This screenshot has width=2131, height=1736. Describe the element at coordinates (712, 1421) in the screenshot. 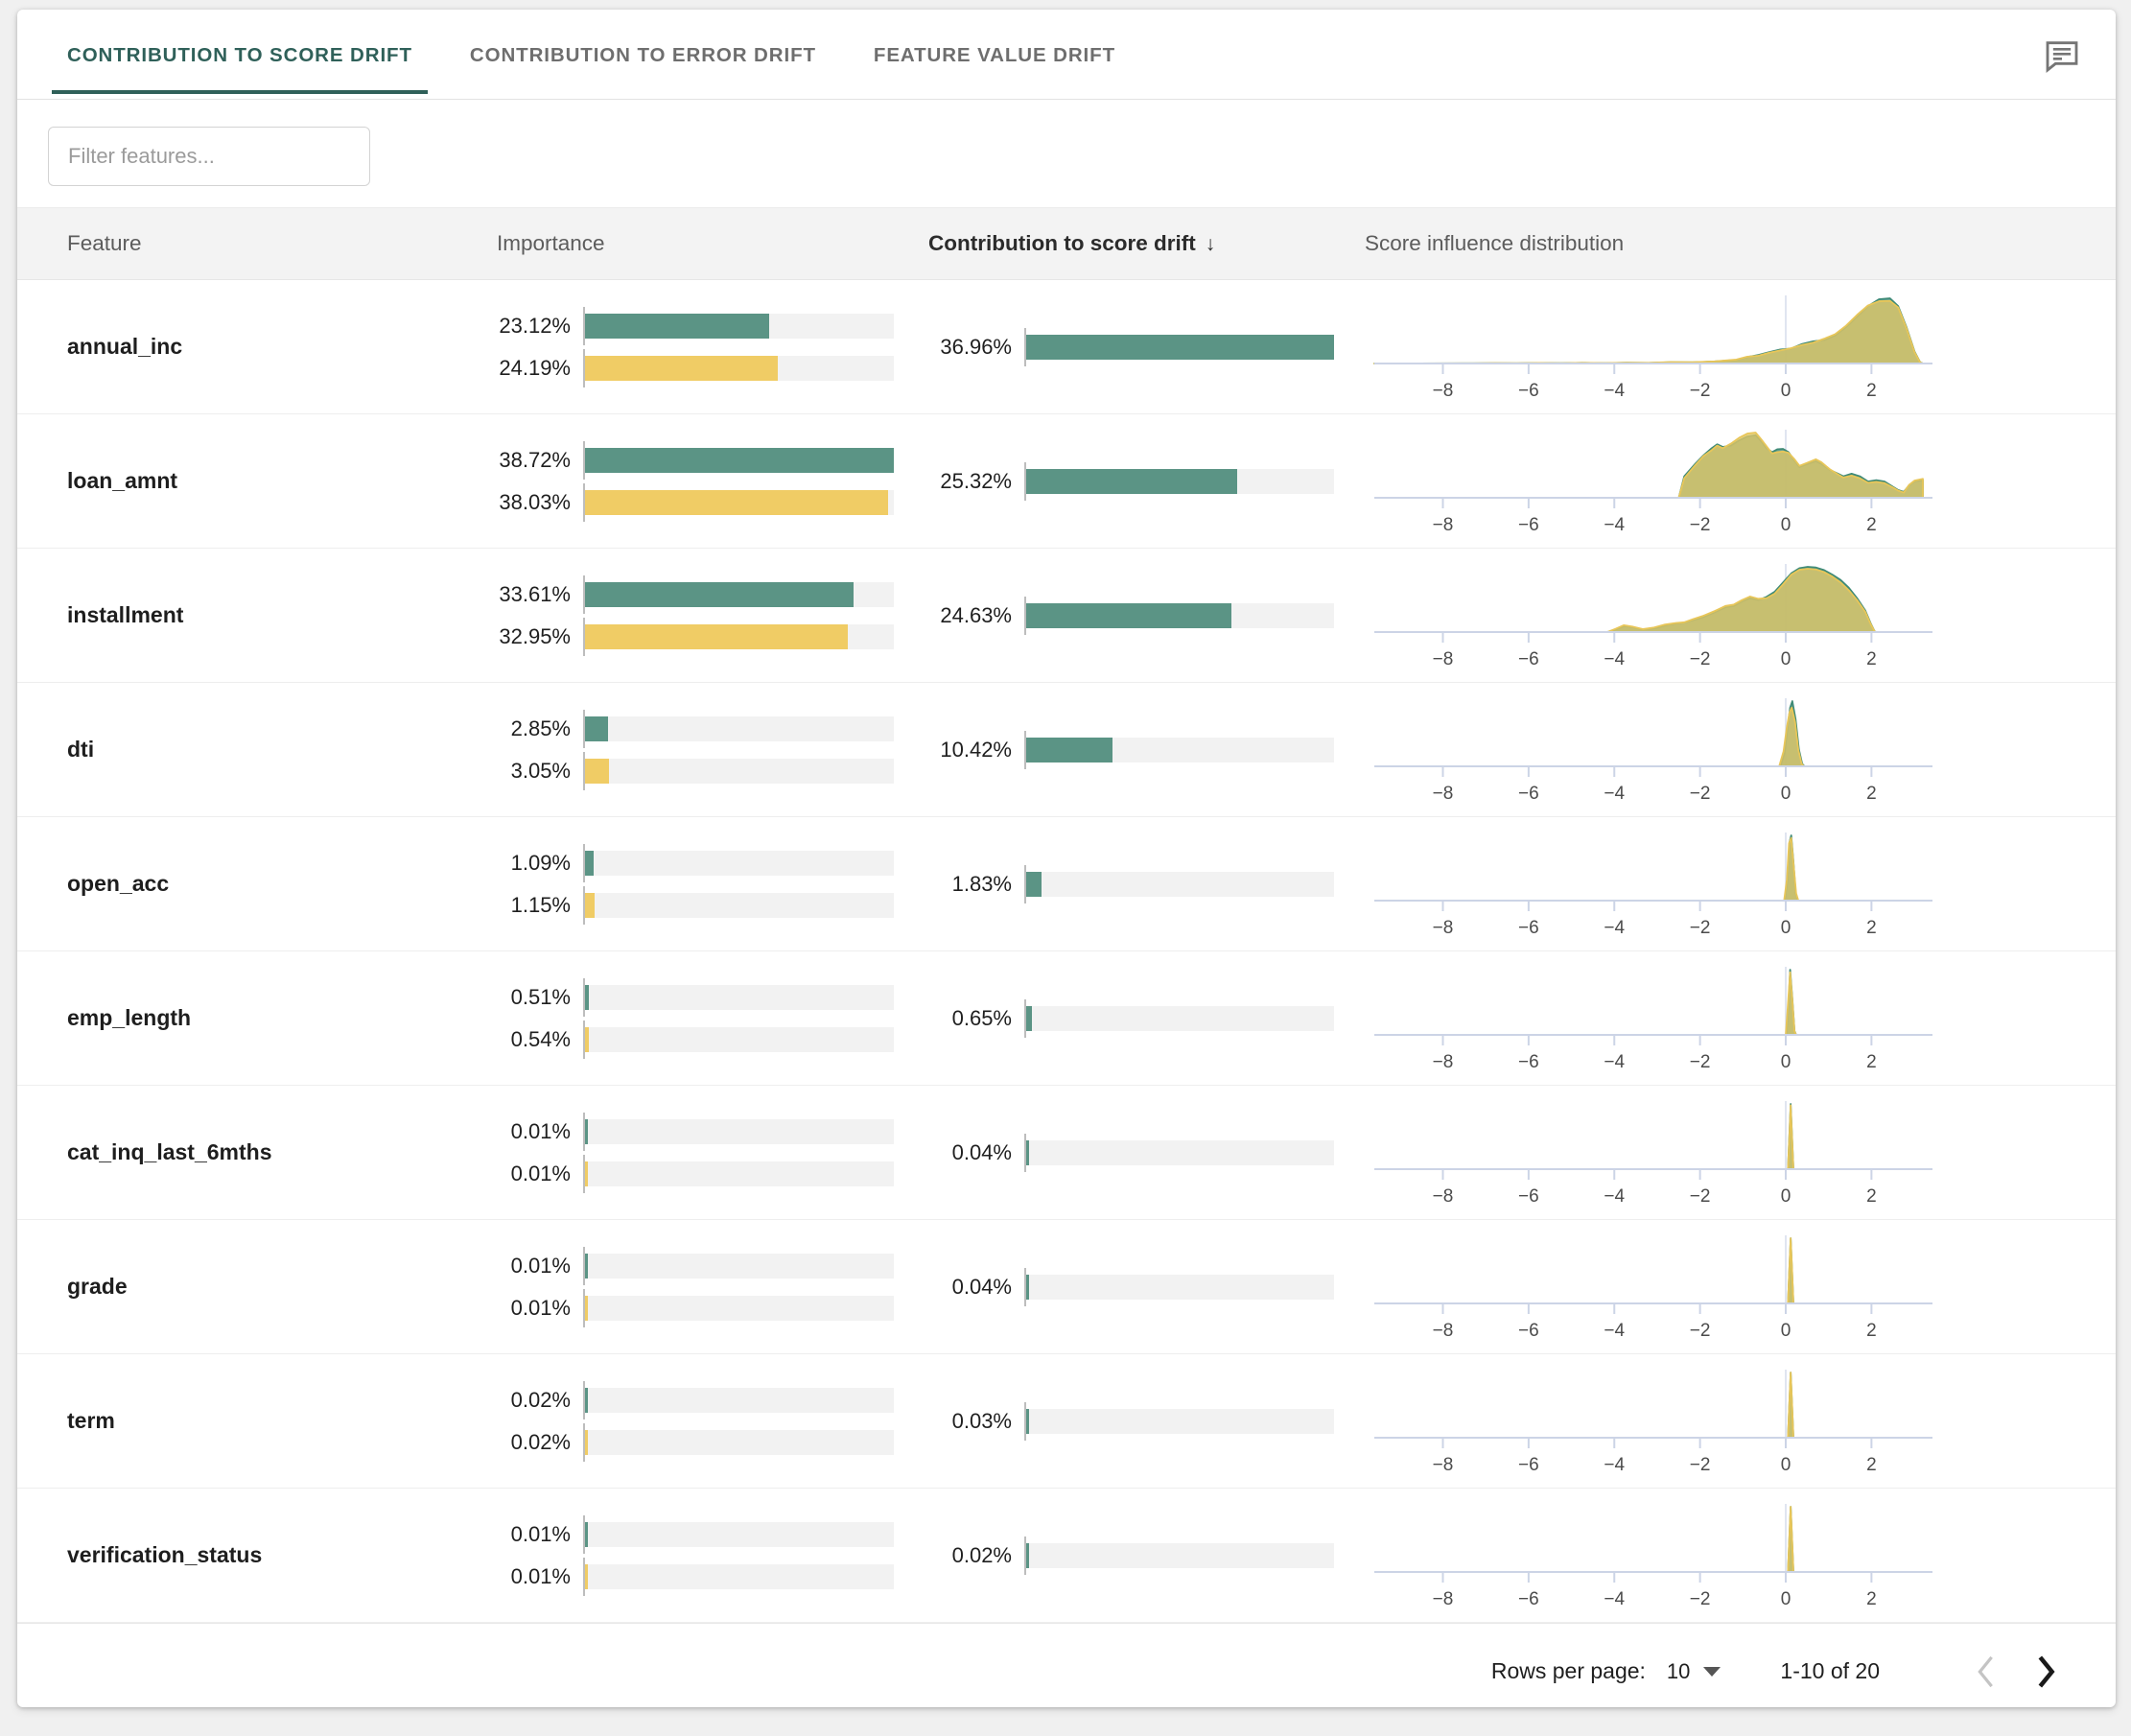

I see `importance-bars: 0.02% 0.02%` at that location.